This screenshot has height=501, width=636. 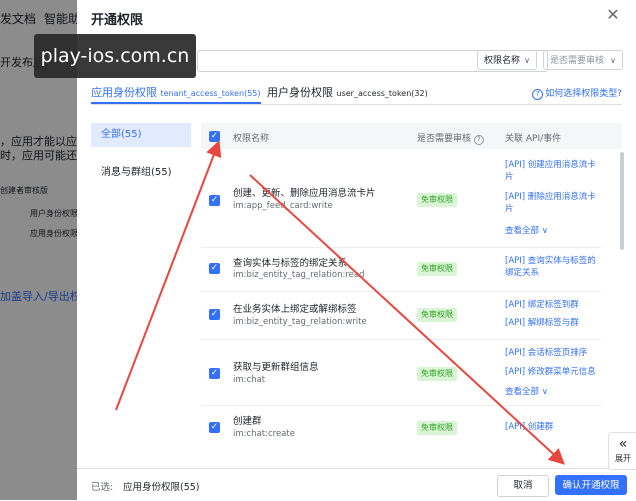 I want to click on drawer-title: 开通权限, so click(x=117, y=20).